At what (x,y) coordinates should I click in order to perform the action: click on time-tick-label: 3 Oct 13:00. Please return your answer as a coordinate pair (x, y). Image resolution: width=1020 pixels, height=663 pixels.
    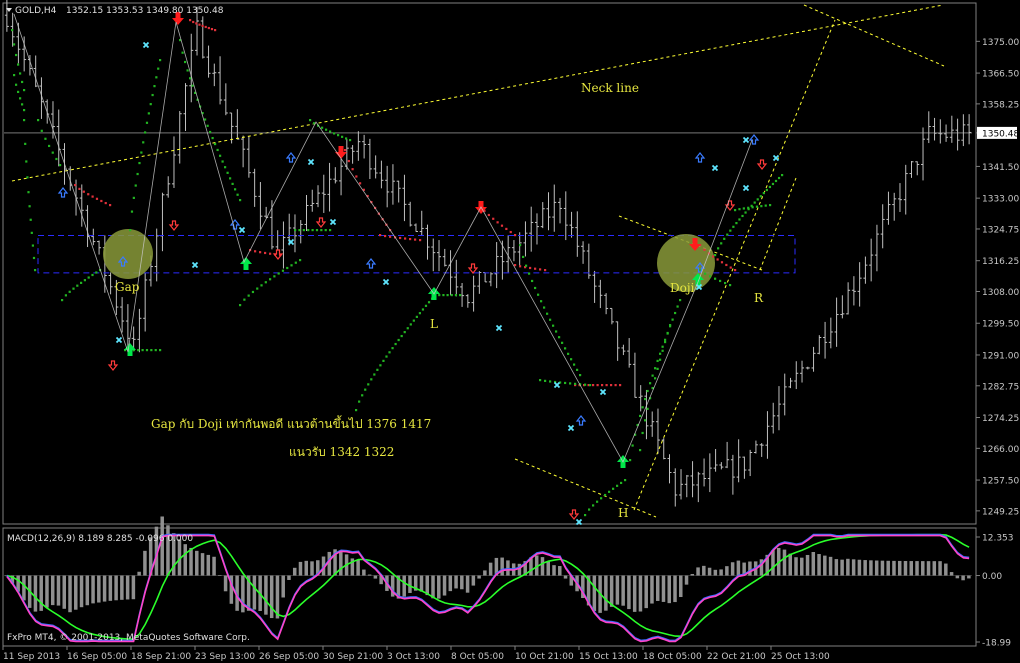
    Looking at the image, I should click on (413, 657).